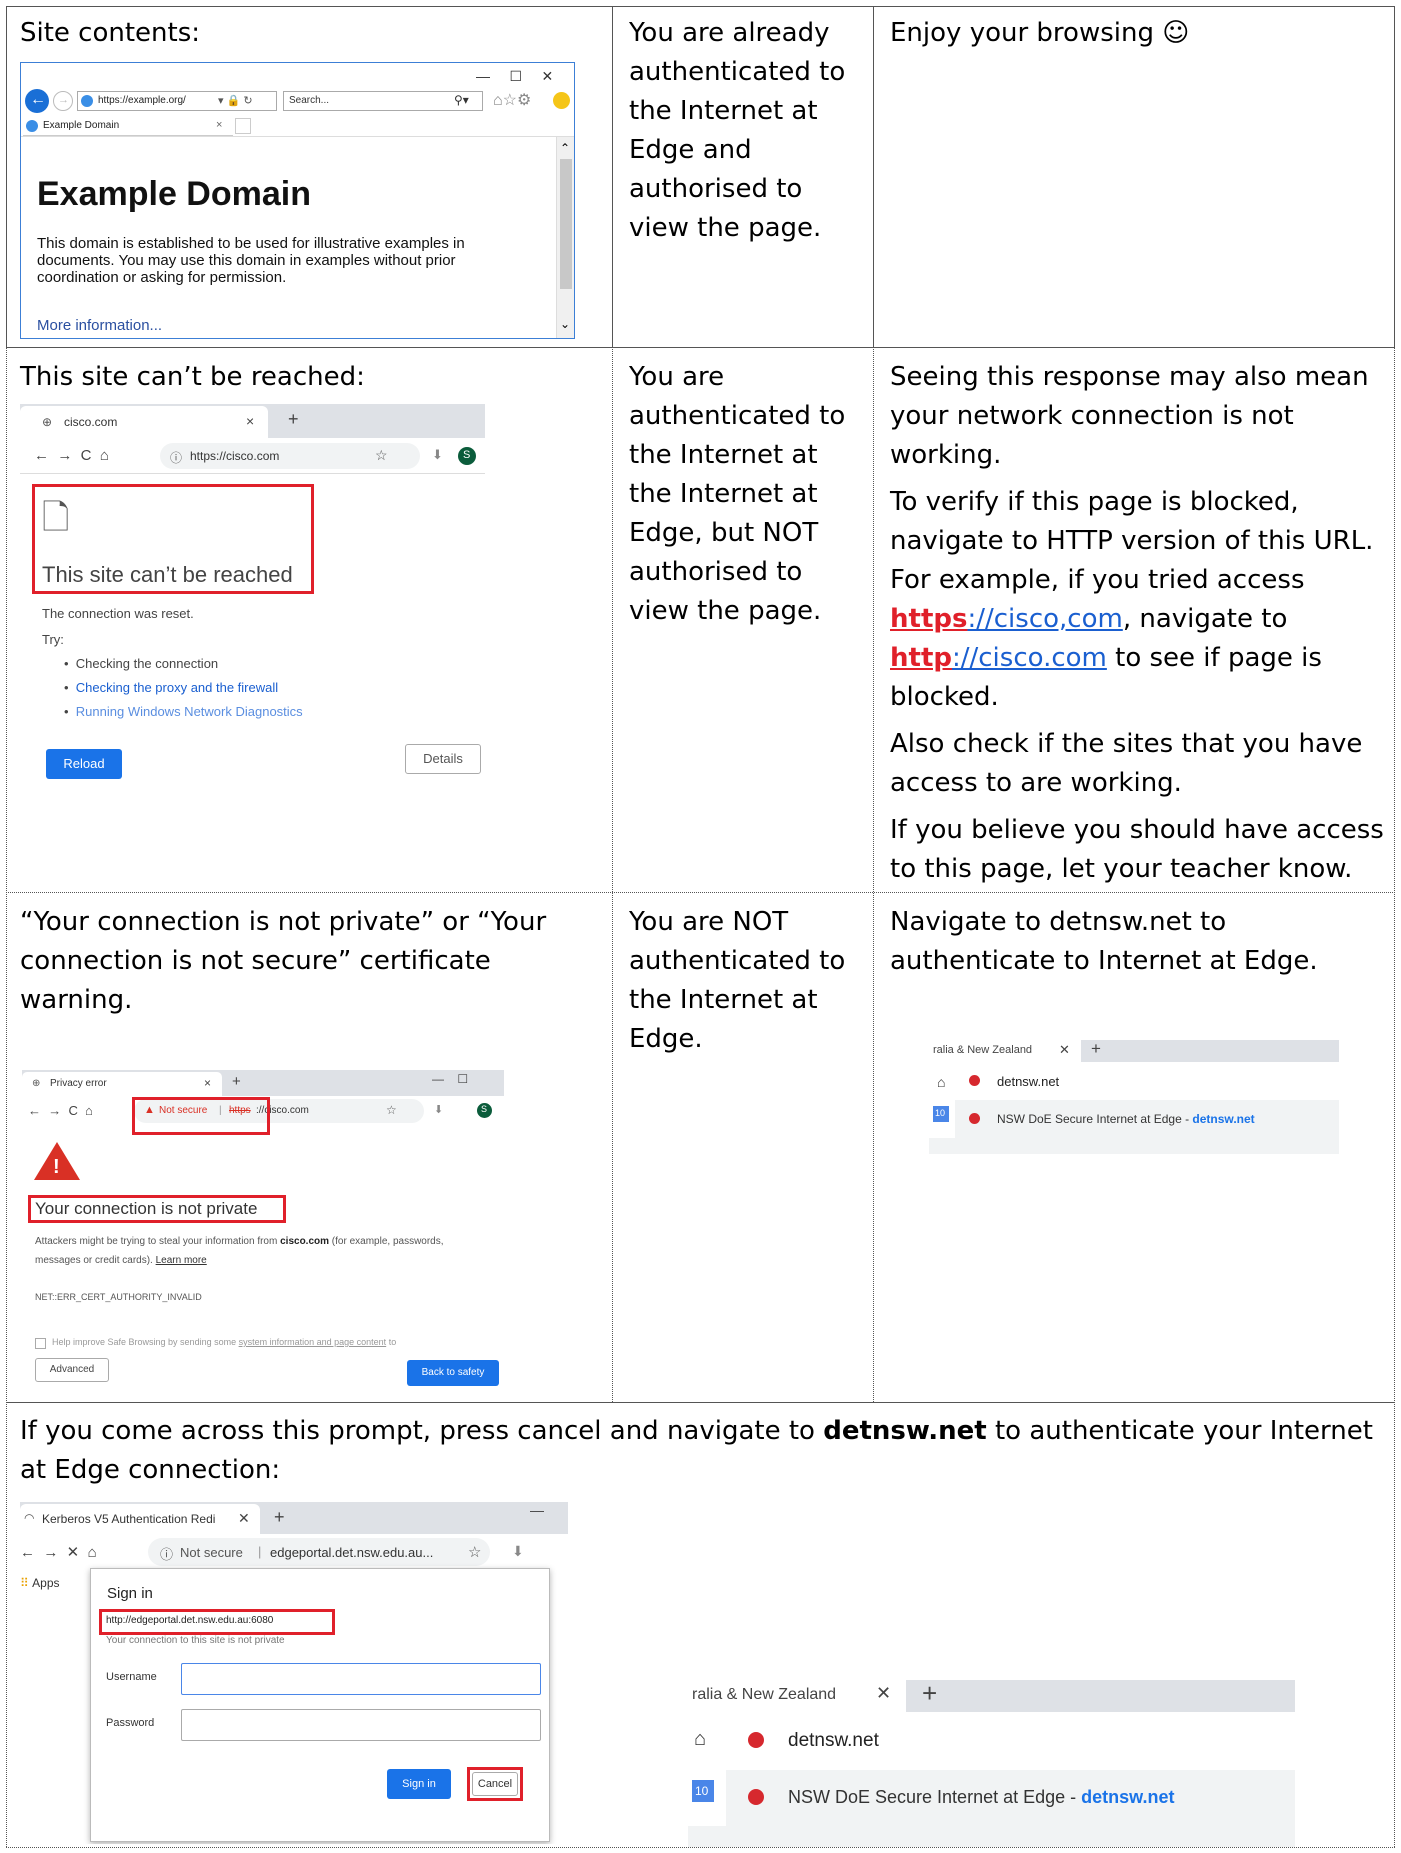 This screenshot has height=1853, width=1401. Describe the element at coordinates (1394, 176) in the screenshot. I see `table-border-right-r1` at that location.